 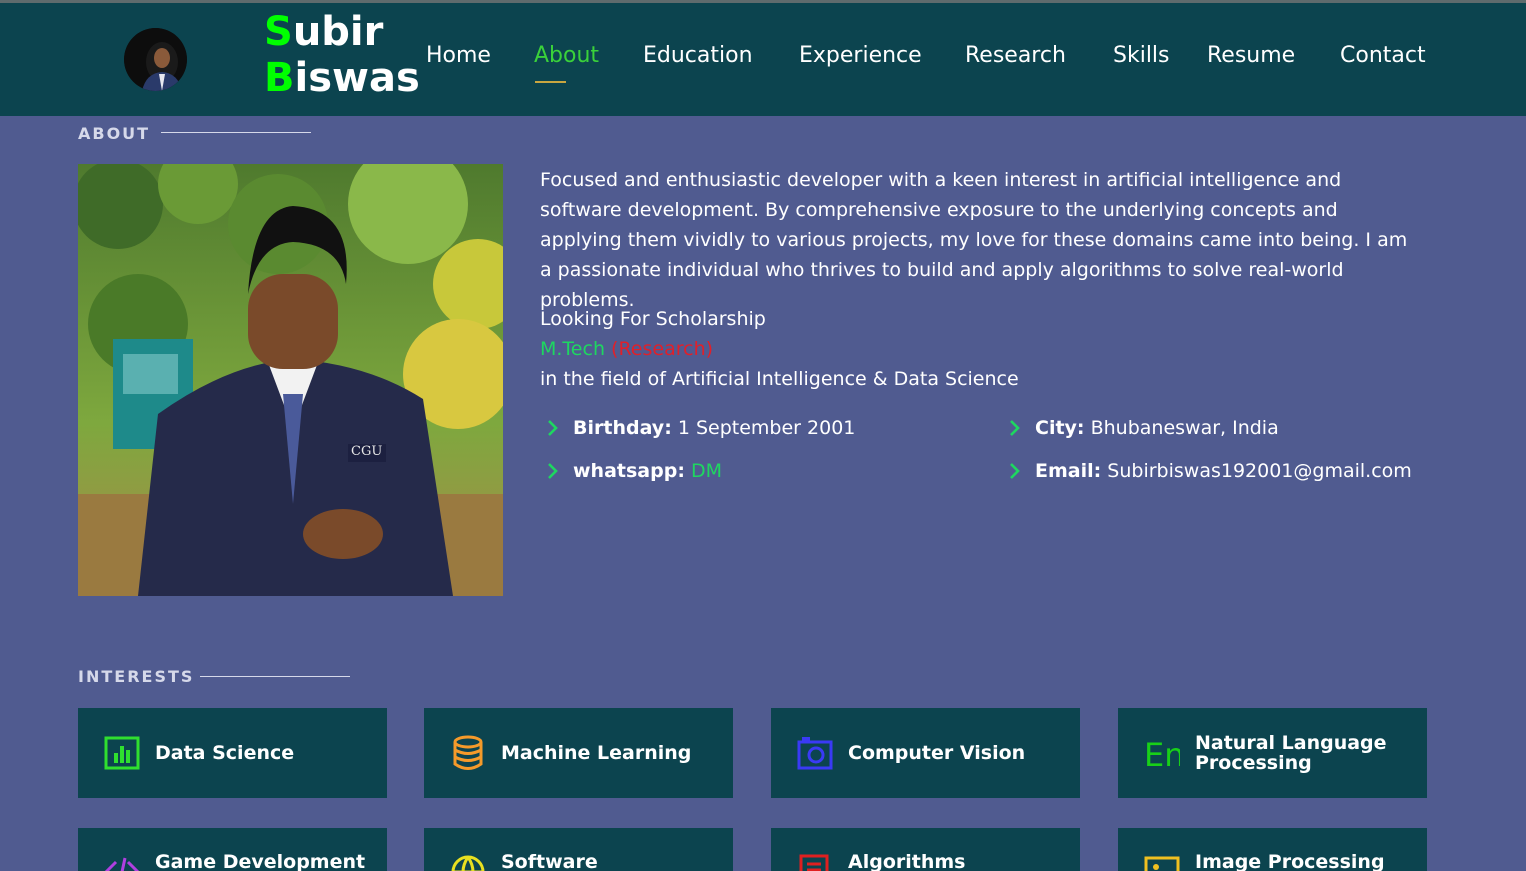 What do you see at coordinates (1162, 863) in the screenshot?
I see `image-icon` at bounding box center [1162, 863].